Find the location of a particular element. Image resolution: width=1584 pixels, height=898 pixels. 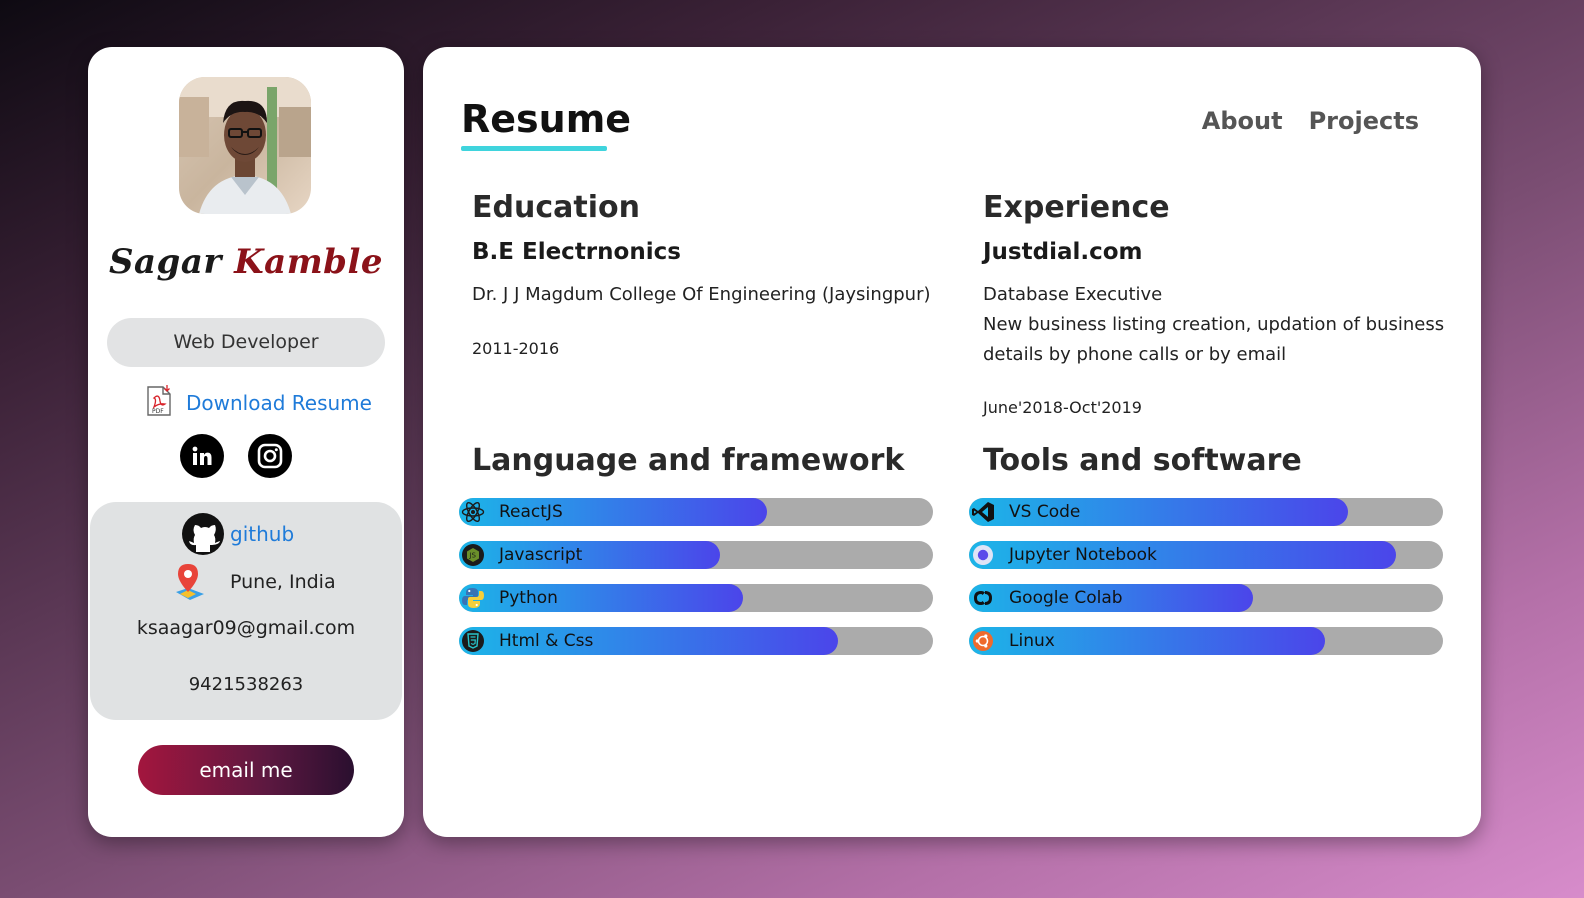

skill-label: Jupyter Notebook is located at coordinates (1083, 555).